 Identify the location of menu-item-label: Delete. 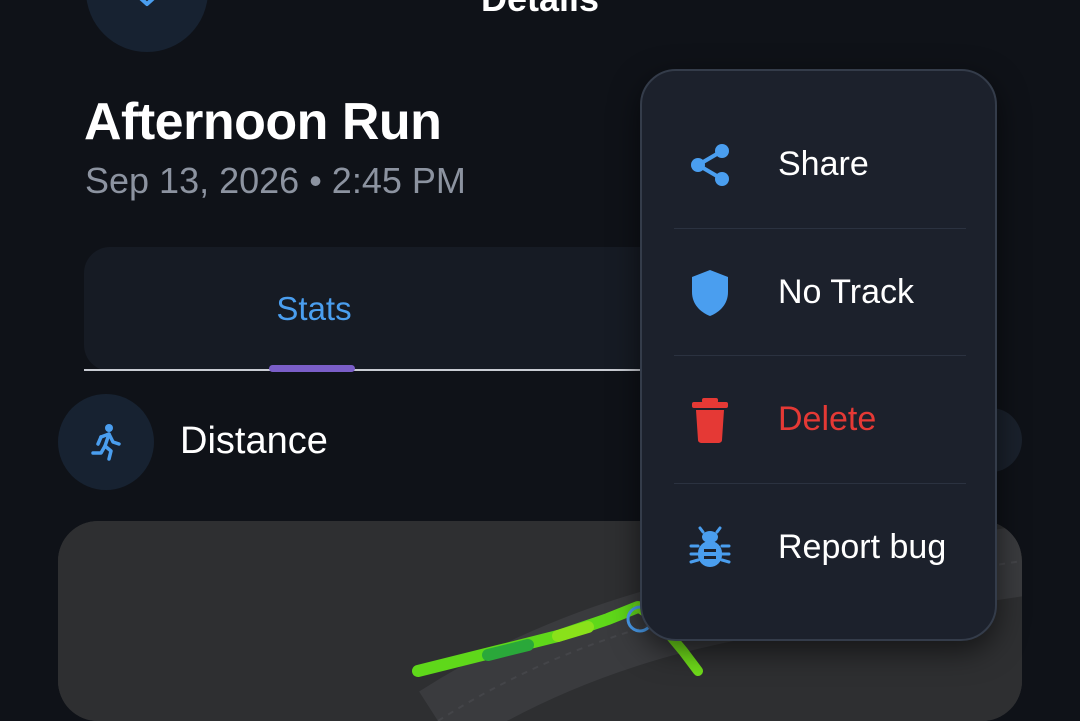
(827, 419).